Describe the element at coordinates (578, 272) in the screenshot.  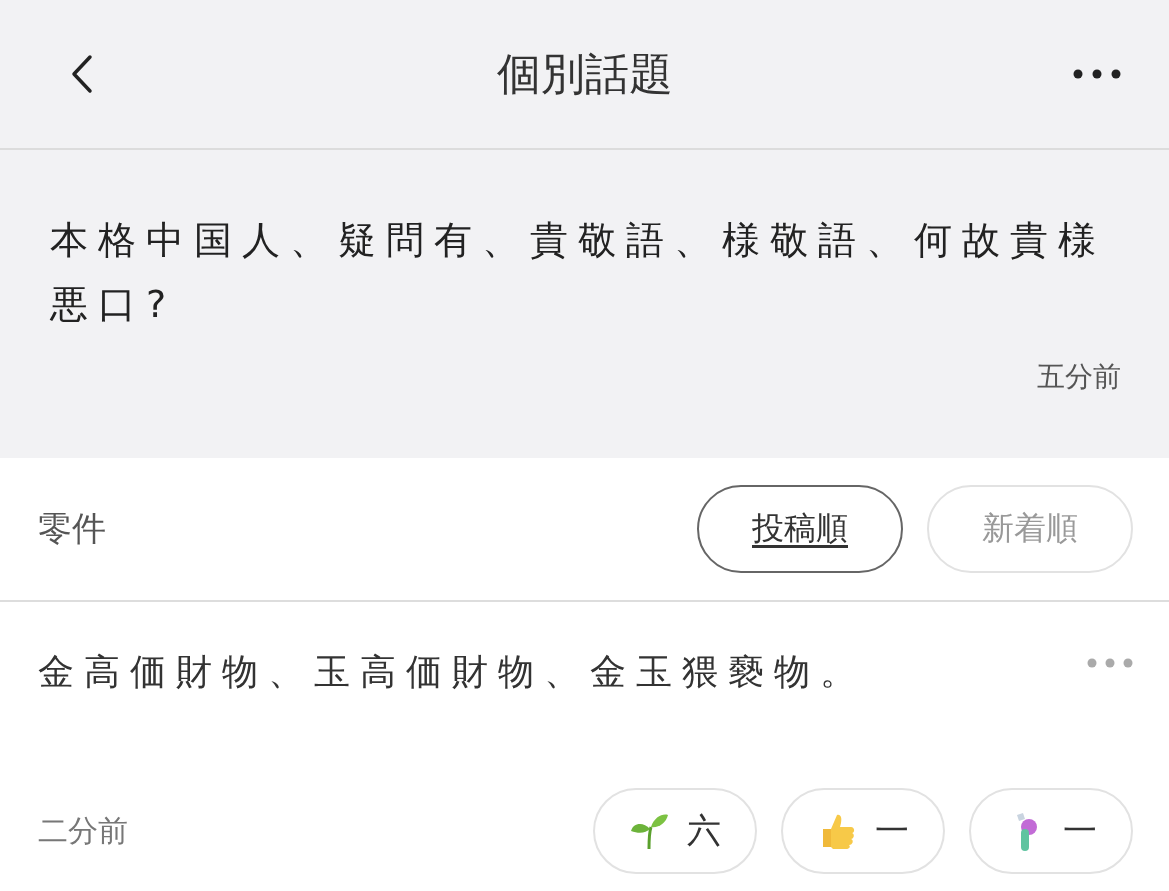
I see `question-text: 本格中国人、疑問有、貴敬語、様敬語、何故貴様悪口?` at that location.